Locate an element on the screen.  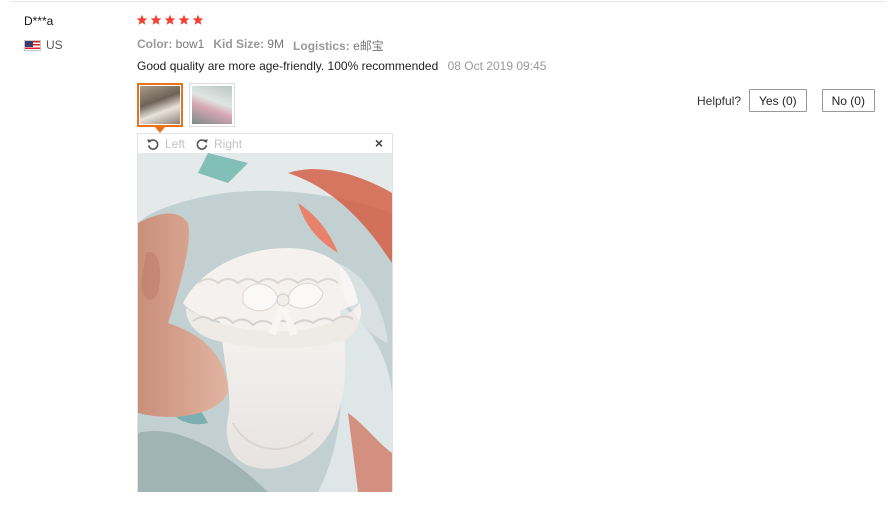
attr-logistics-key: Logistics: is located at coordinates (321, 46).